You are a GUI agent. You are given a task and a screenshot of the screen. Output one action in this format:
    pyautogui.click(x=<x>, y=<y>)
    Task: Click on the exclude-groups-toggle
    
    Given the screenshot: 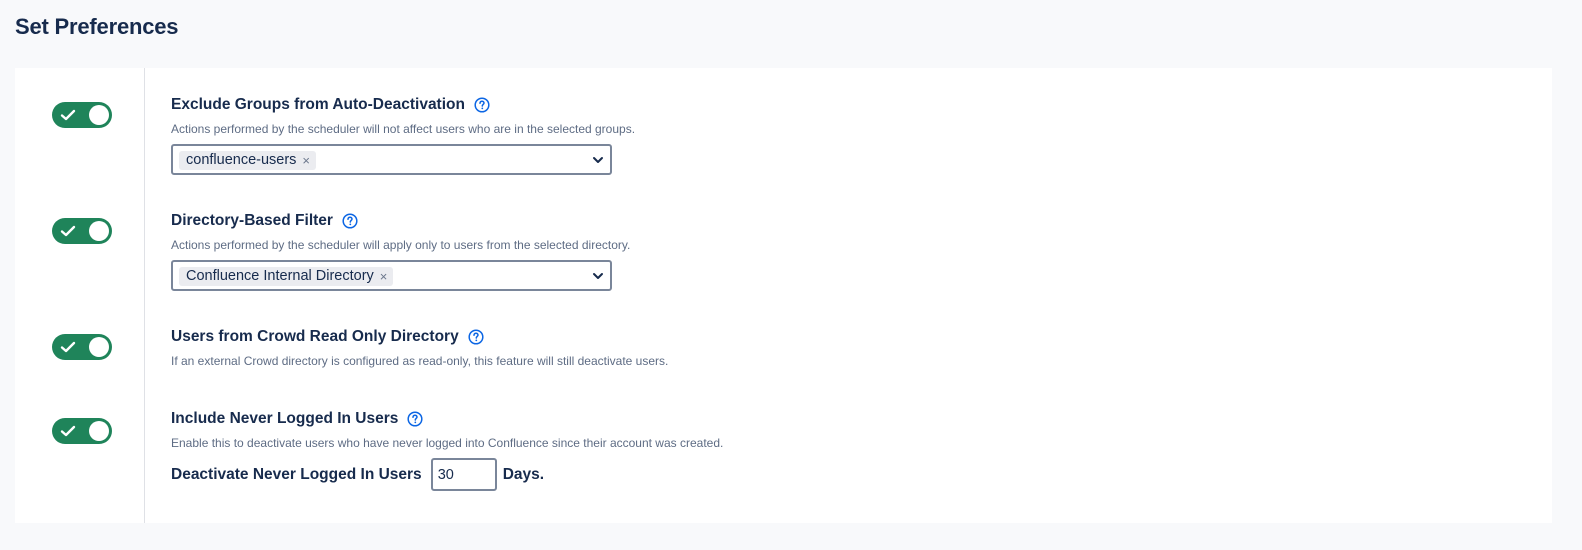 What is the action you would take?
    pyautogui.click(x=82, y=115)
    